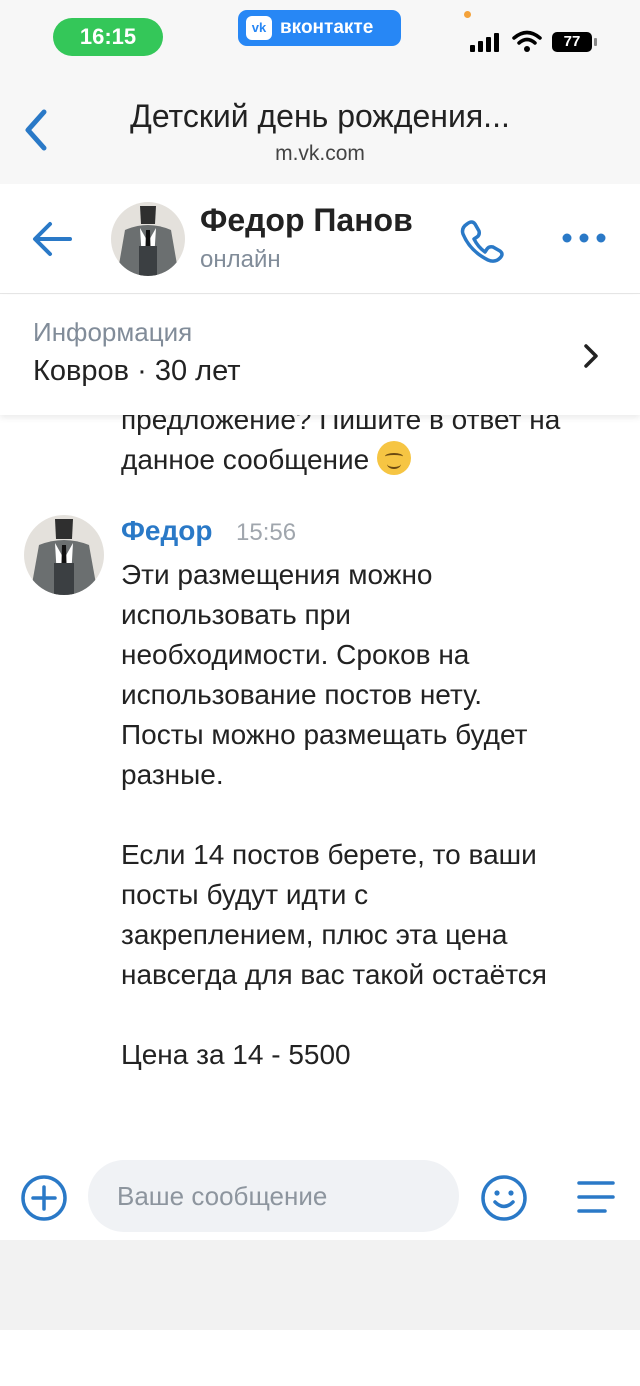 This screenshot has width=640, height=1386. Describe the element at coordinates (108, 37) in the screenshot. I see `status-time: 16:15` at that location.